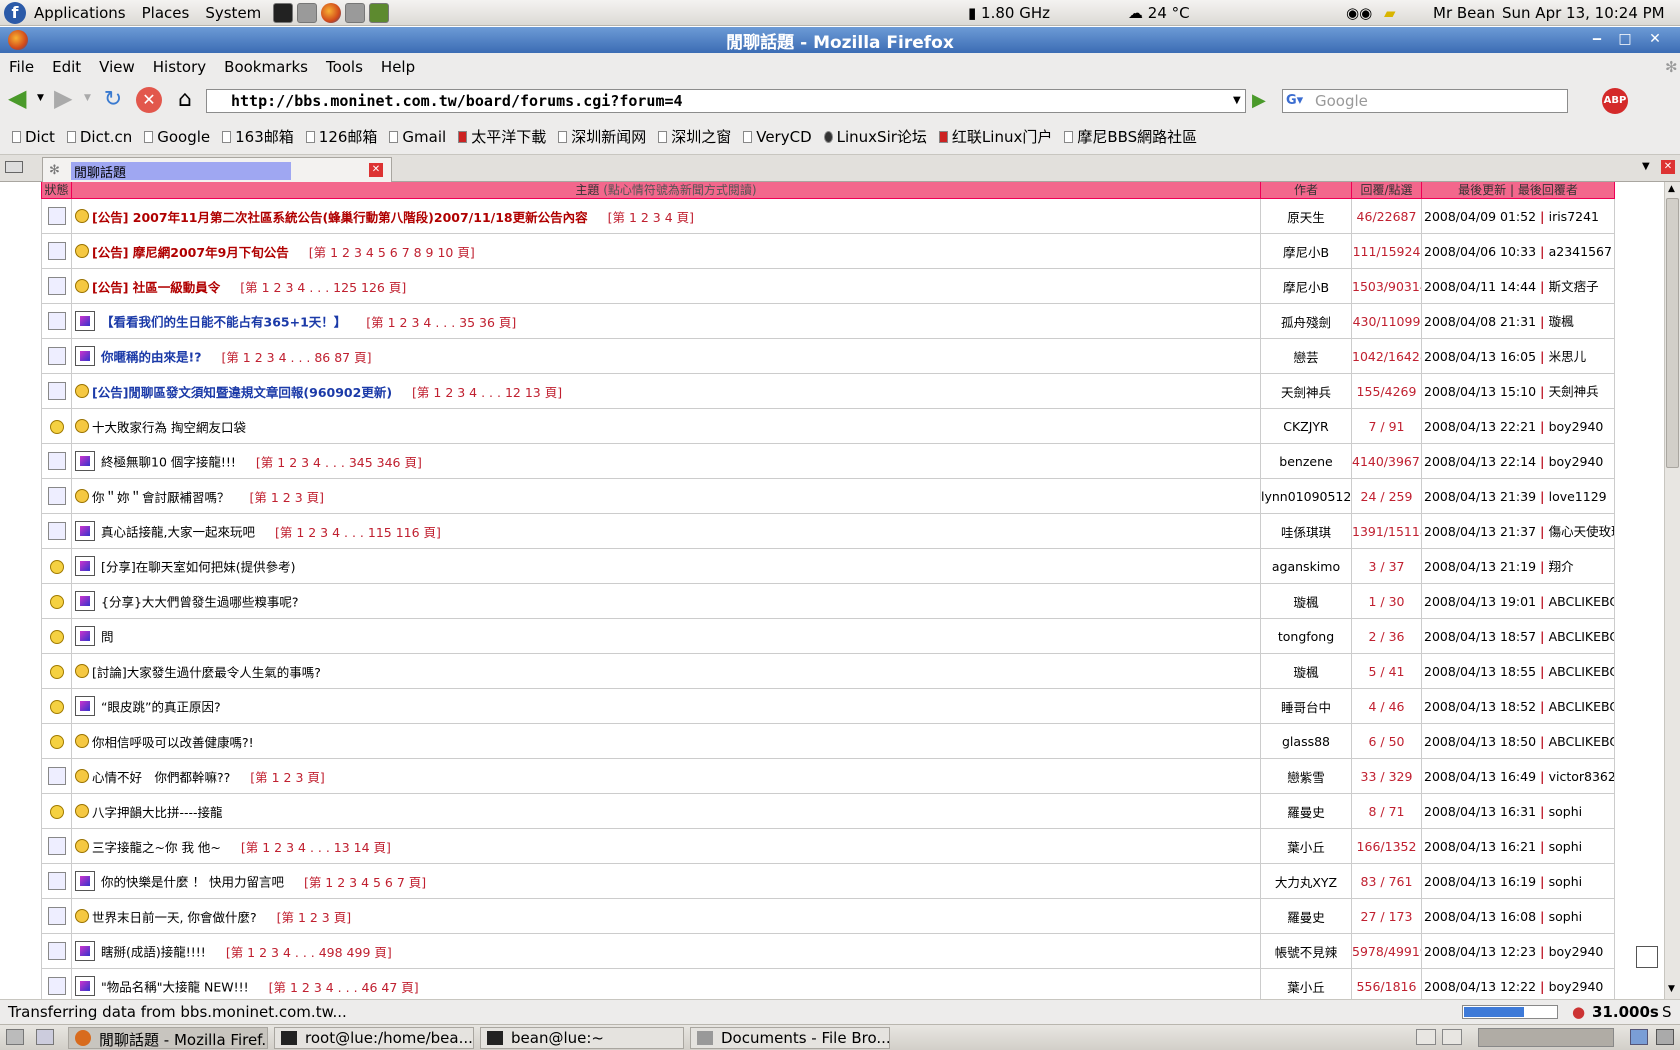 This screenshot has width=1680, height=1050. What do you see at coordinates (169, 427) in the screenshot?
I see `thread-title-link: 十大敗家行為 掏空網友口袋` at bounding box center [169, 427].